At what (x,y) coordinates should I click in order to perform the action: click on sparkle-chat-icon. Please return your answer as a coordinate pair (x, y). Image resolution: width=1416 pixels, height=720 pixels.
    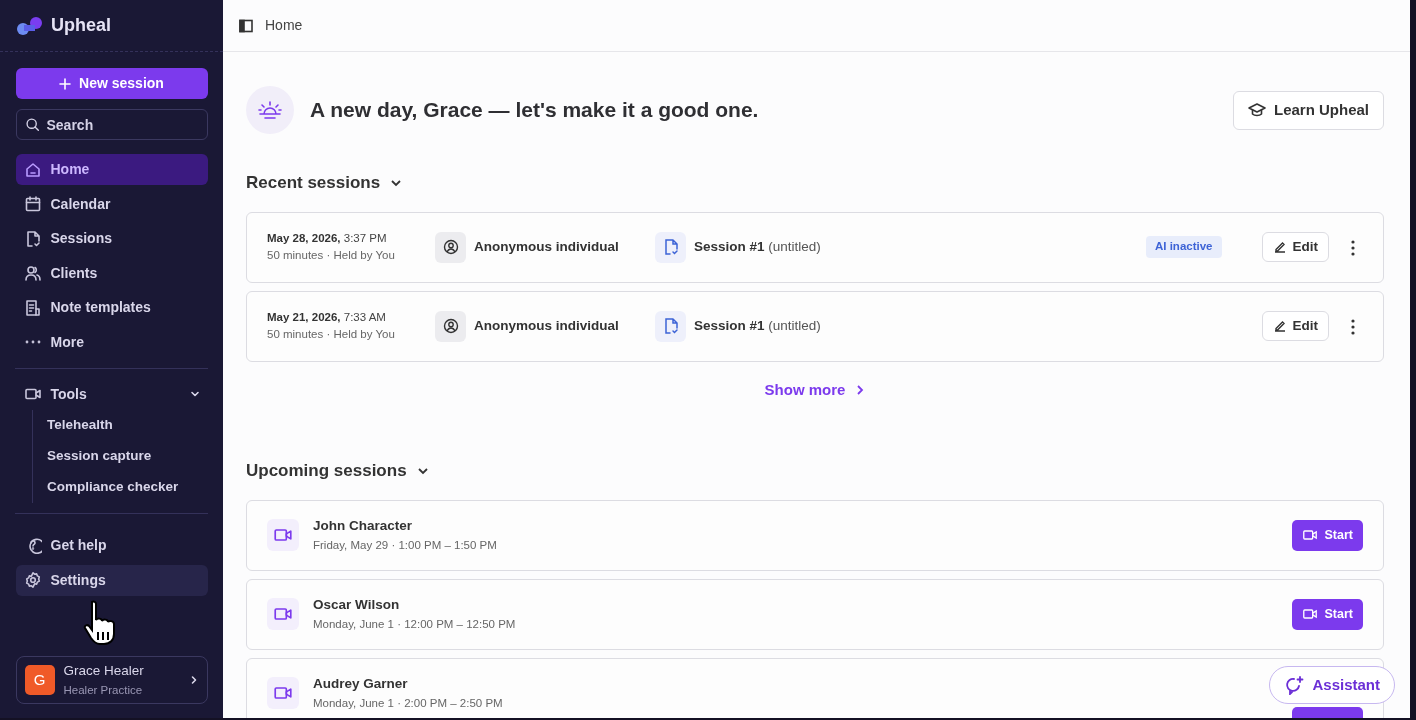
    Looking at the image, I should click on (1294, 685).